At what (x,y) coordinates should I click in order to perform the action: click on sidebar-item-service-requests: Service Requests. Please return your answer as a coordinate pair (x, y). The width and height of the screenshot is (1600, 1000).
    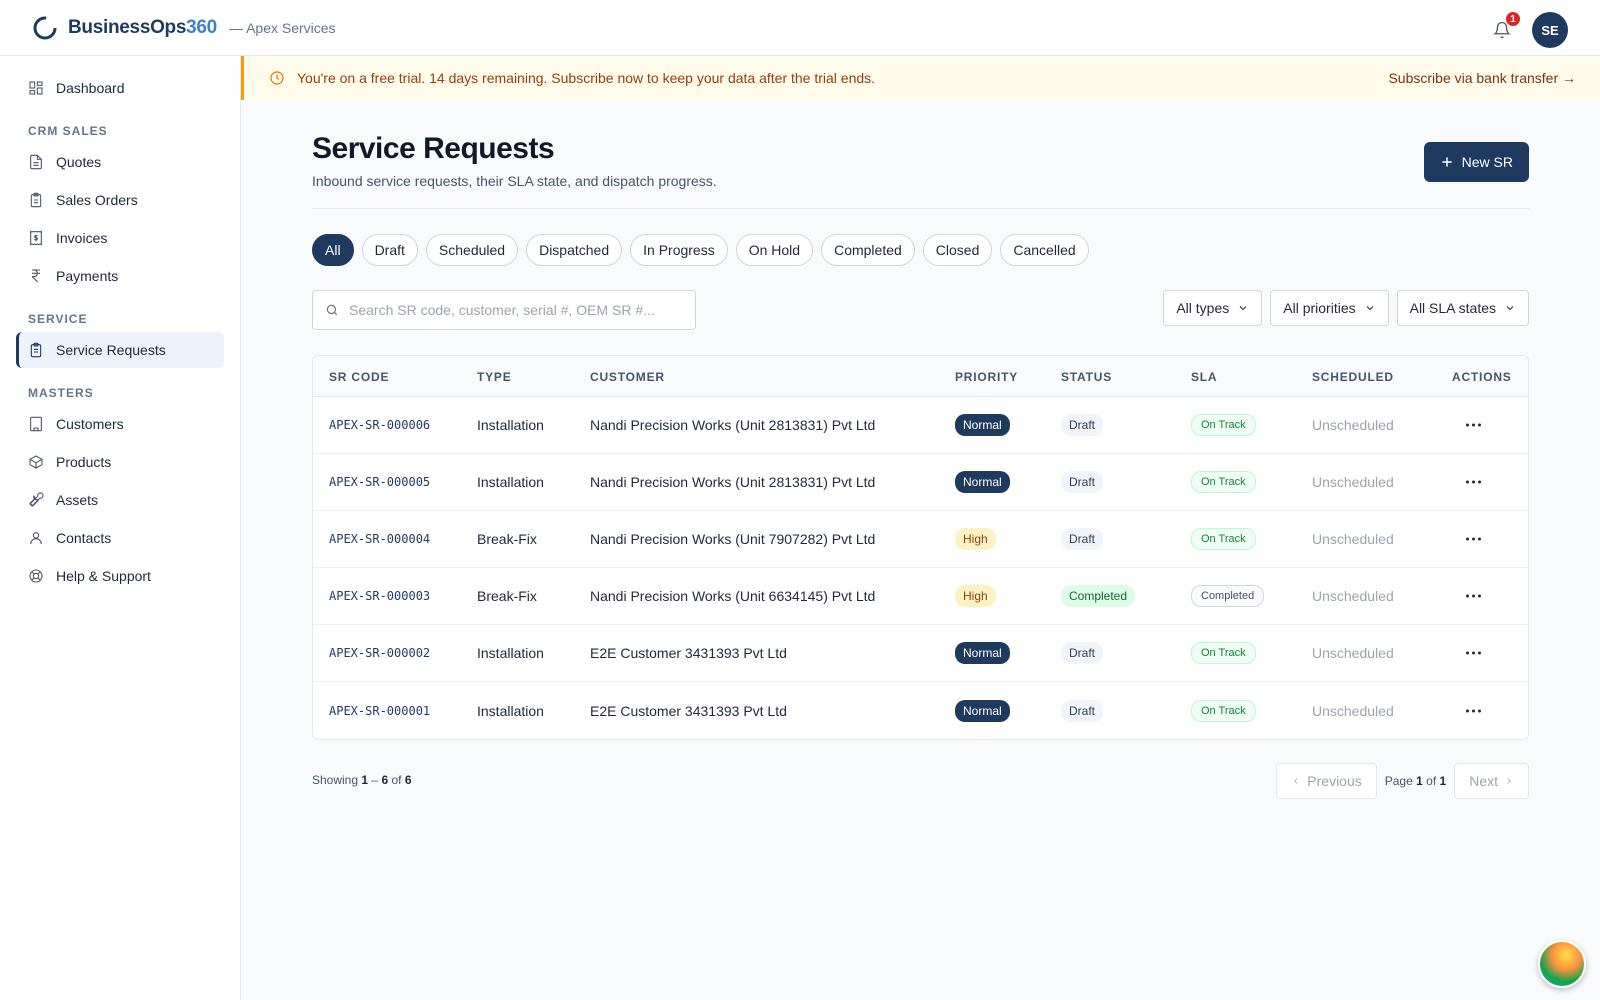
    Looking at the image, I should click on (120, 350).